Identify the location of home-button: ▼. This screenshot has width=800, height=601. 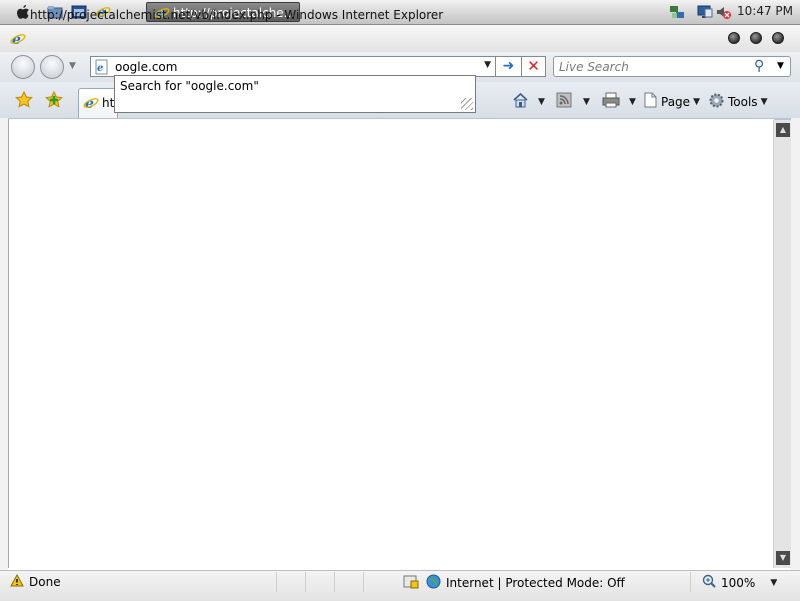
(528, 101).